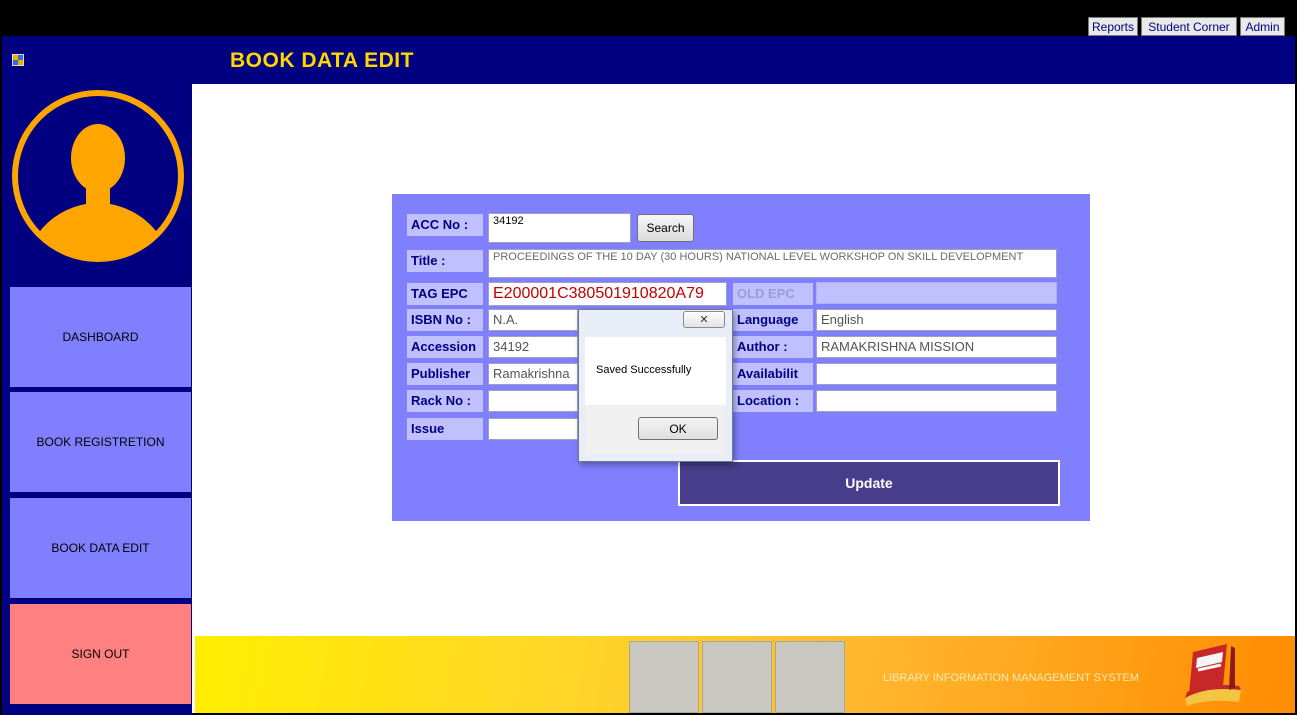 Image resolution: width=1297 pixels, height=715 pixels. I want to click on author-label: Author :, so click(773, 347).